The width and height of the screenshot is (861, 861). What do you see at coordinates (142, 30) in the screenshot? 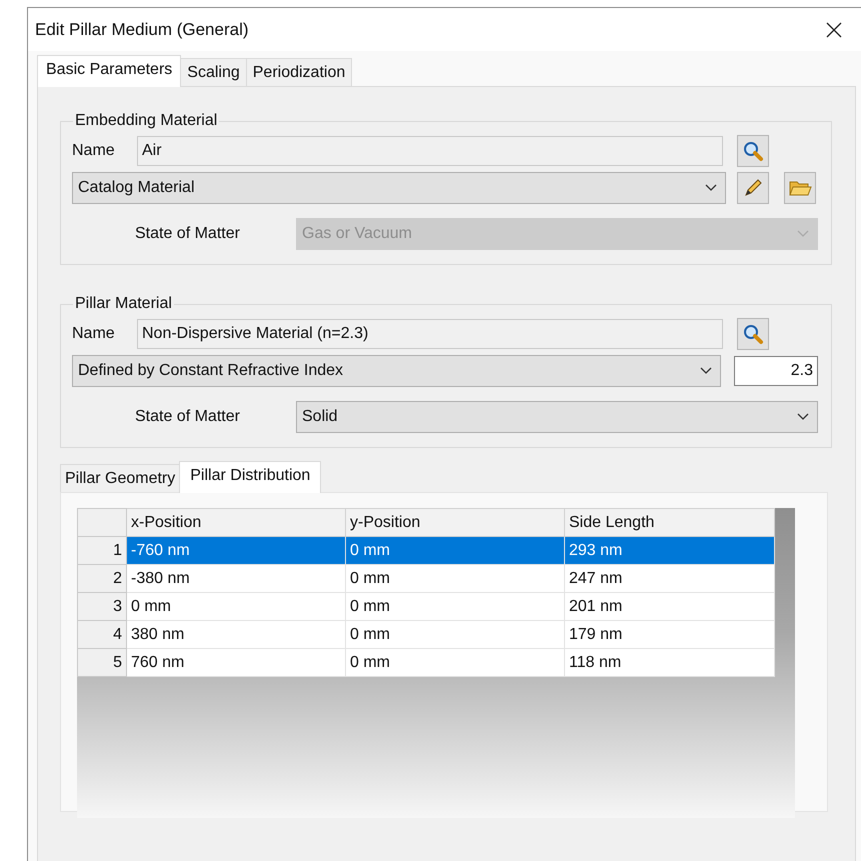
I see `window-title: Edit Pillar Medium (General)` at bounding box center [142, 30].